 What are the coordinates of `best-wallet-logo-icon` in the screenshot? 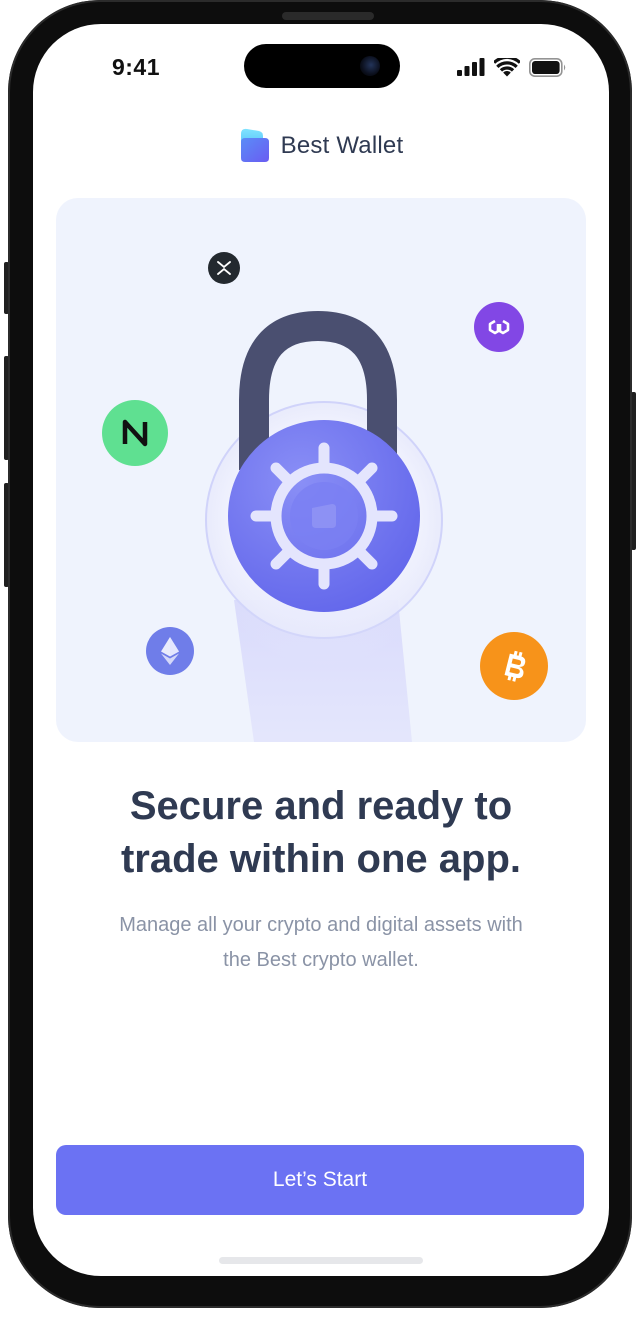 It's located at (254, 145).